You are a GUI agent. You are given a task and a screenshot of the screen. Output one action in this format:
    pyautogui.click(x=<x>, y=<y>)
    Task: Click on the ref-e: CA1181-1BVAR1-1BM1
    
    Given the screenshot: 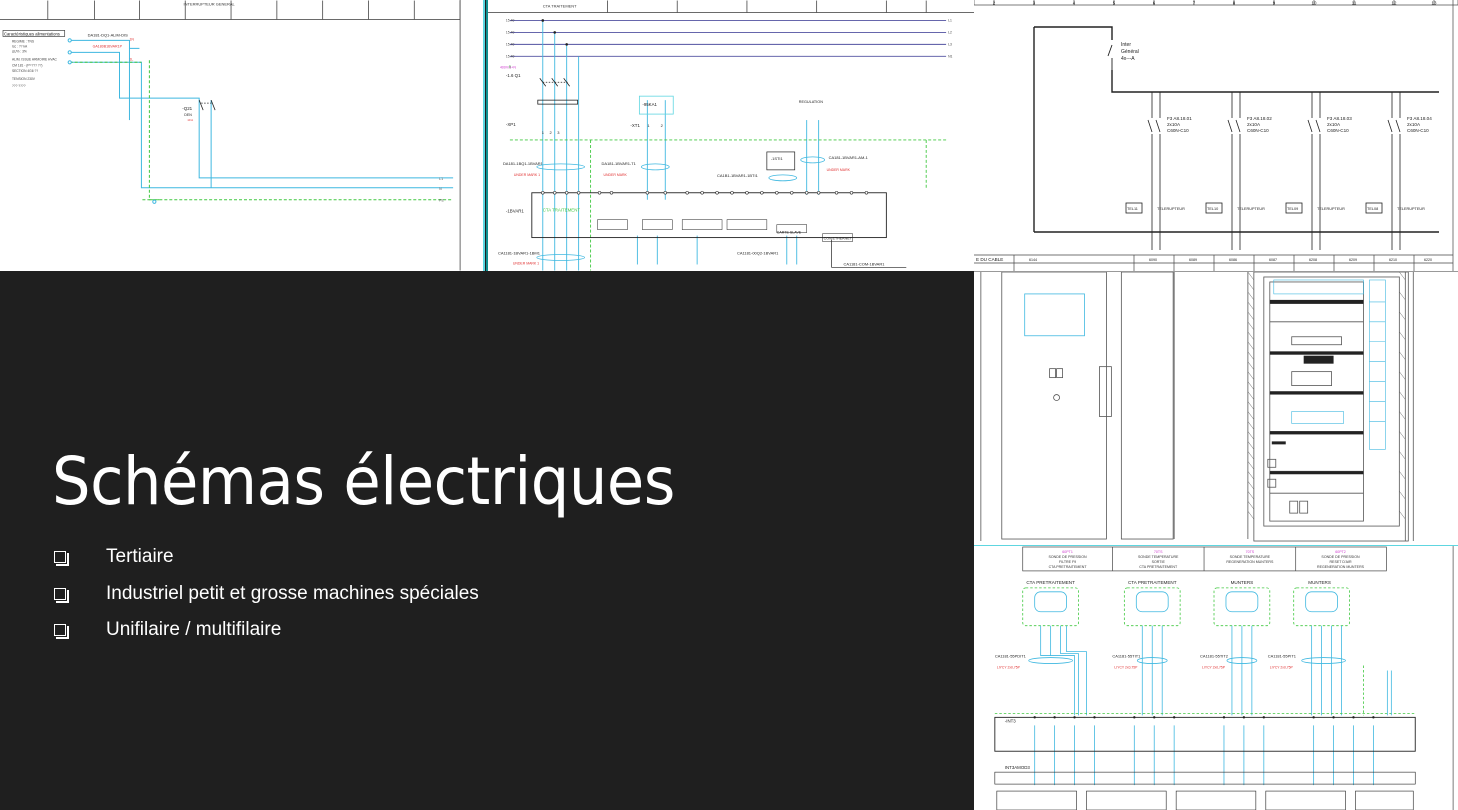 What is the action you would take?
    pyautogui.click(x=519, y=253)
    